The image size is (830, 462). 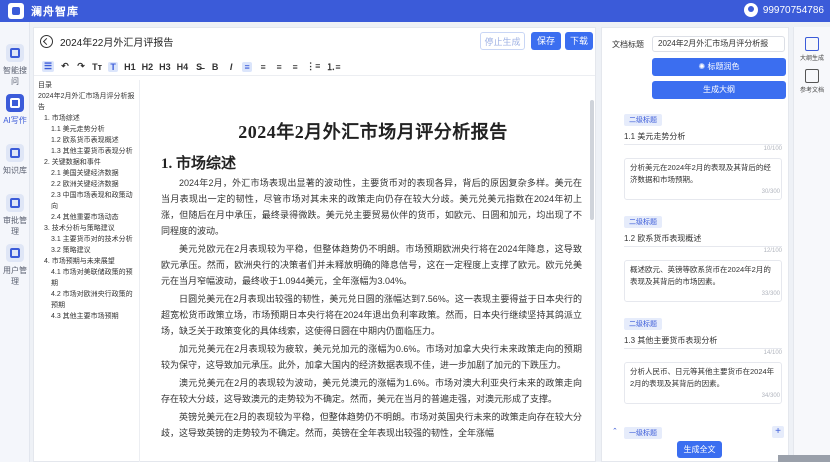 What do you see at coordinates (165, 67) in the screenshot?
I see `heading3-button: H3` at bounding box center [165, 67].